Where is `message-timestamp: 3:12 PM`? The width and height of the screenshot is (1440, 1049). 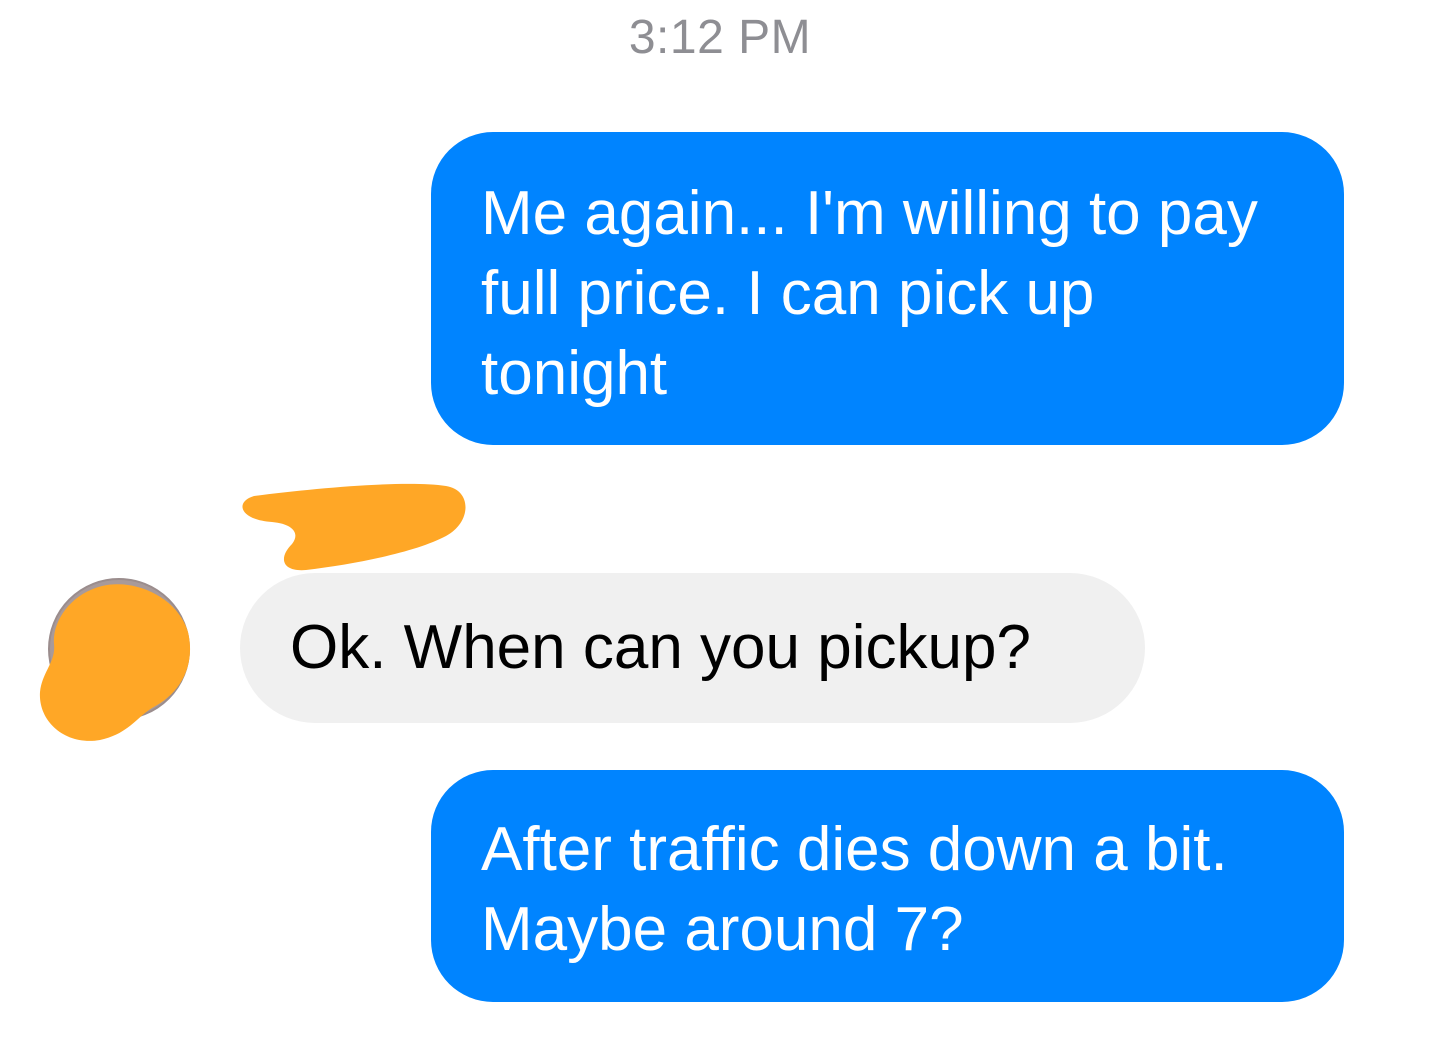 message-timestamp: 3:12 PM is located at coordinates (720, 37).